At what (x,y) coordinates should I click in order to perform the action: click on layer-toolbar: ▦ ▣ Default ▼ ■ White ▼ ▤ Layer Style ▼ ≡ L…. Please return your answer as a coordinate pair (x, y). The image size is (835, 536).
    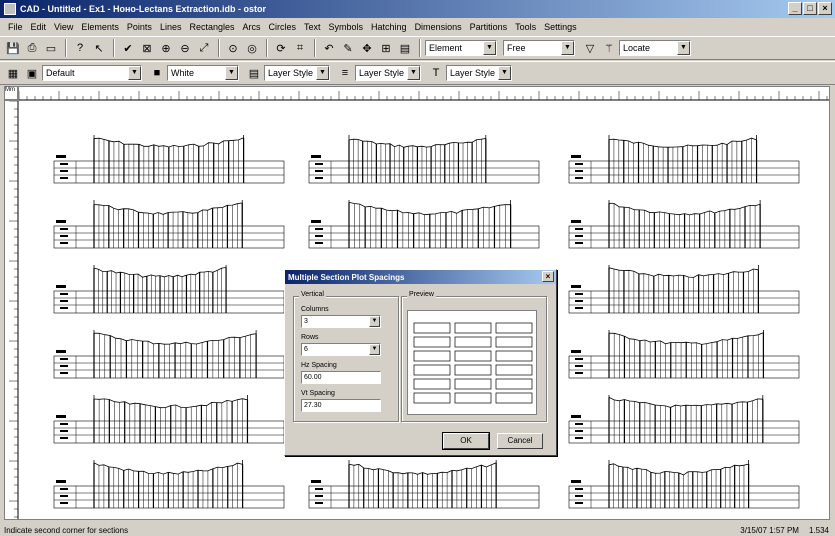
    Looking at the image, I should click on (417, 73).